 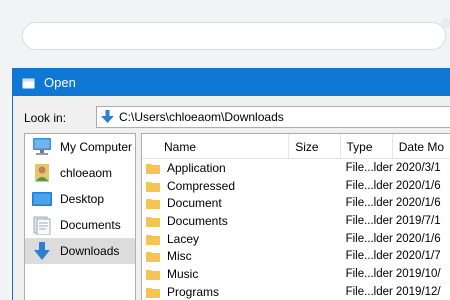 What do you see at coordinates (367, 146) in the screenshot?
I see `column-header-type: Type` at bounding box center [367, 146].